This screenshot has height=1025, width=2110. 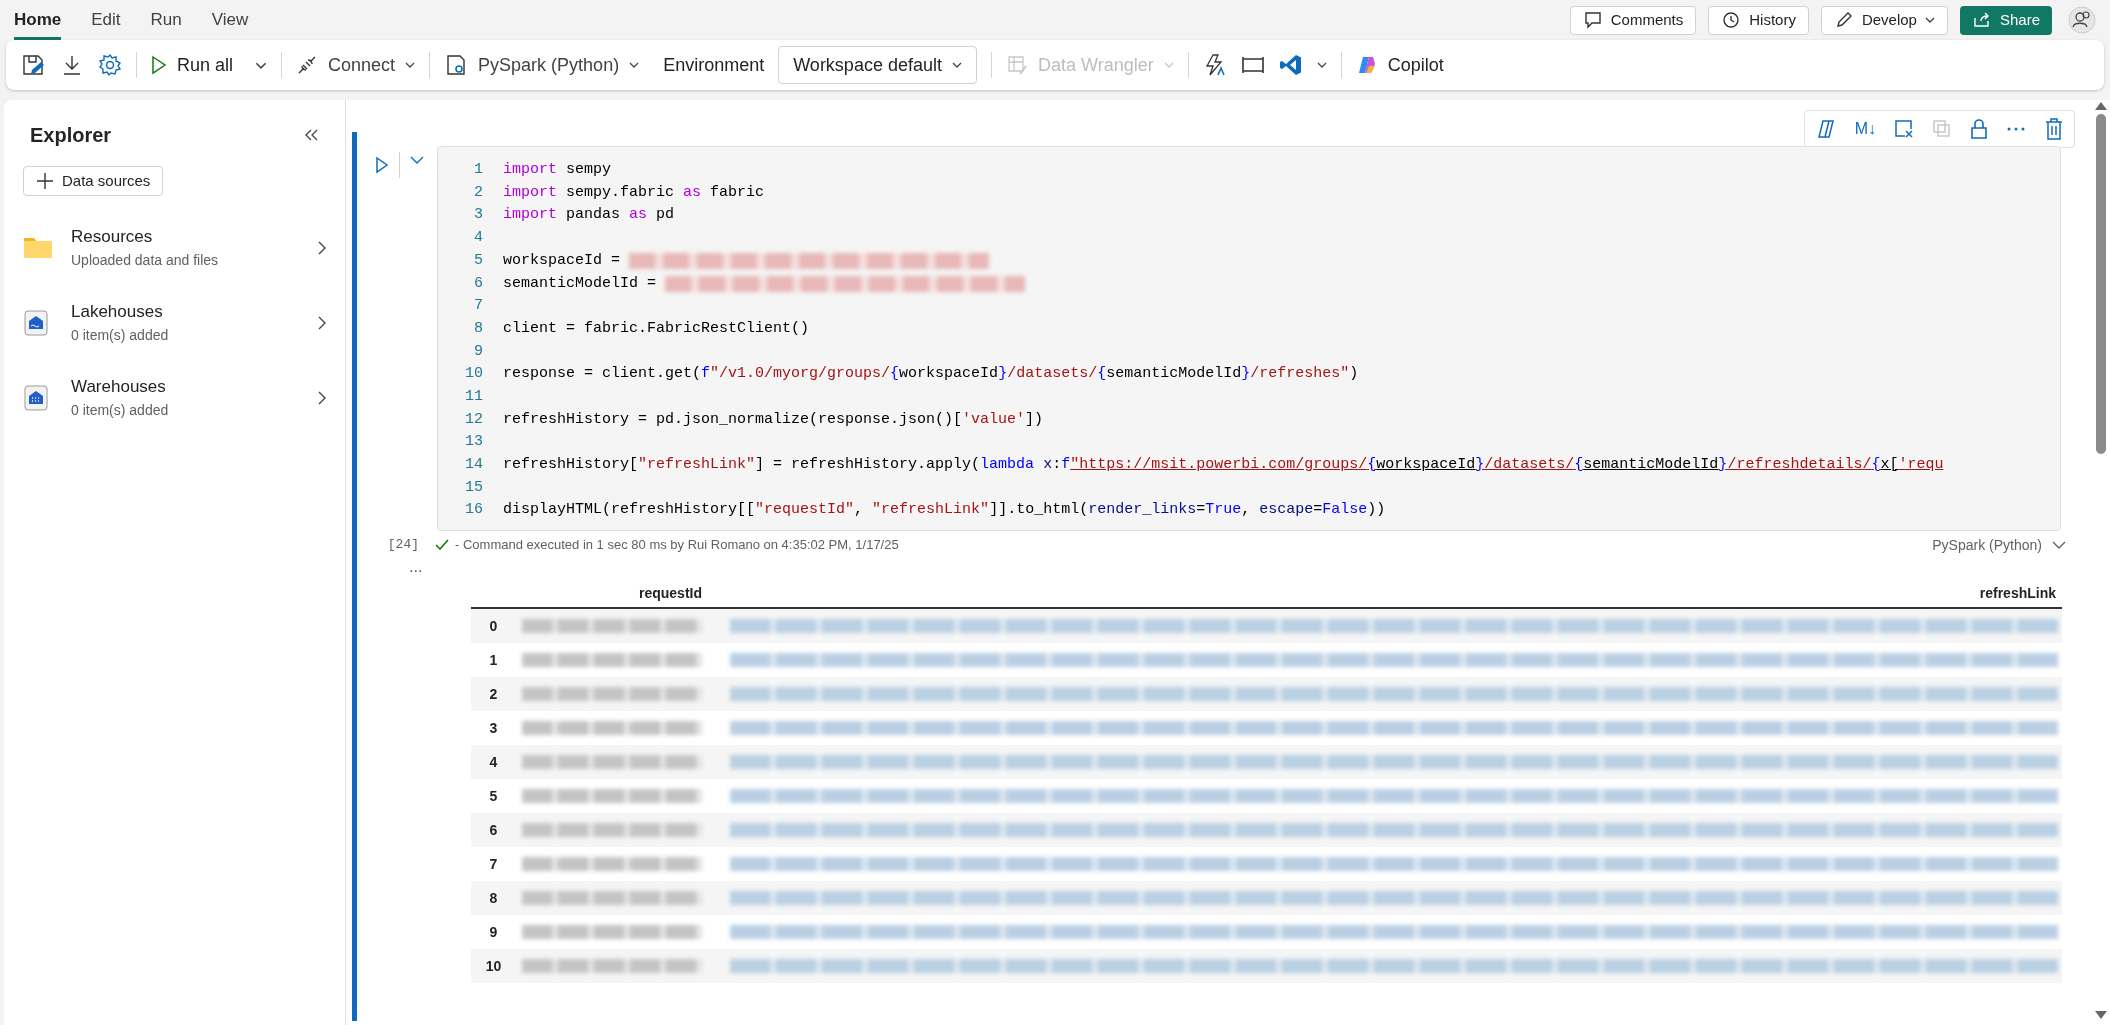 What do you see at coordinates (1904, 129) in the screenshot?
I see `clear-output-icon` at bounding box center [1904, 129].